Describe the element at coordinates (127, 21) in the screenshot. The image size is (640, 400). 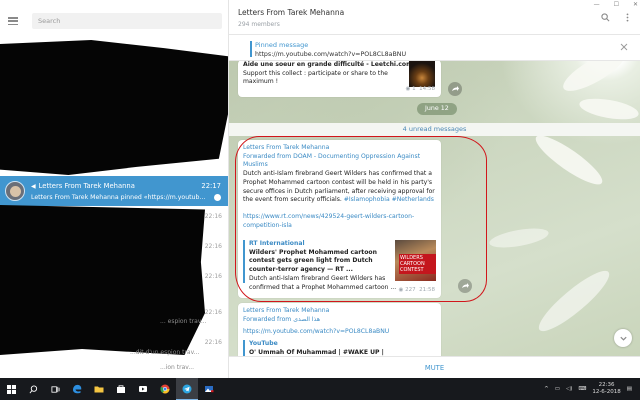
I see `search-input: Search` at that location.